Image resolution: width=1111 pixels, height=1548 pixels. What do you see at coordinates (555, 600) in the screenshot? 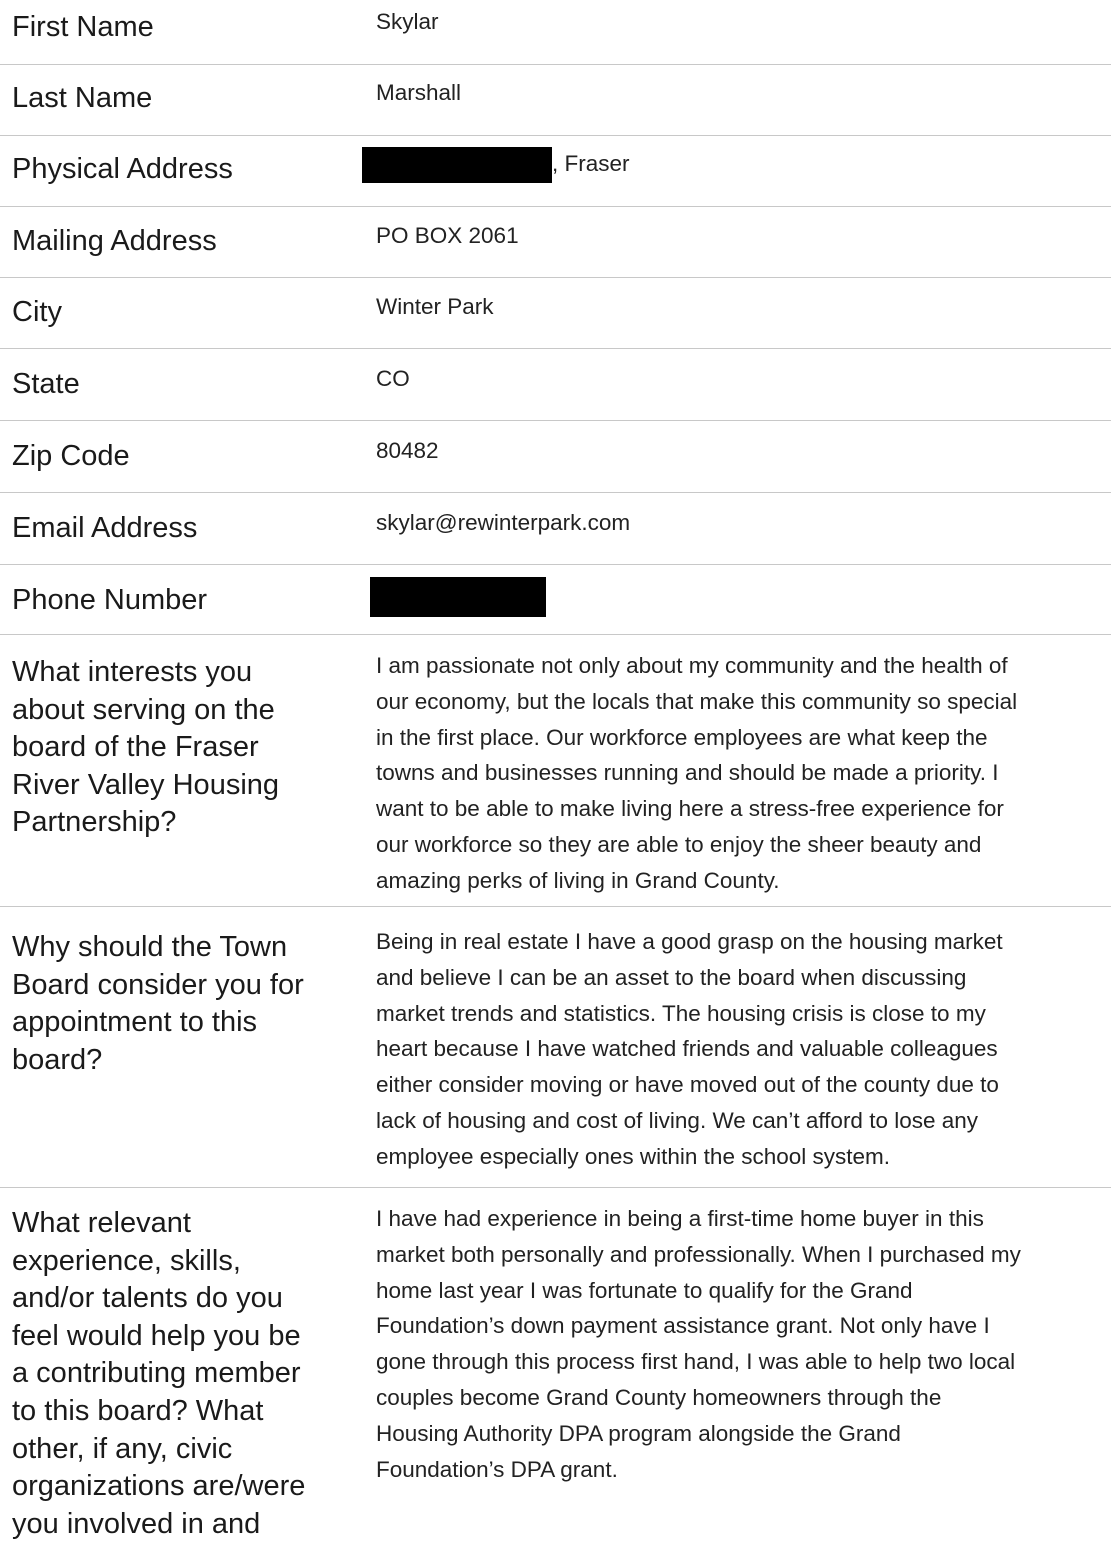
I see `phone-row: Phone Number` at bounding box center [555, 600].